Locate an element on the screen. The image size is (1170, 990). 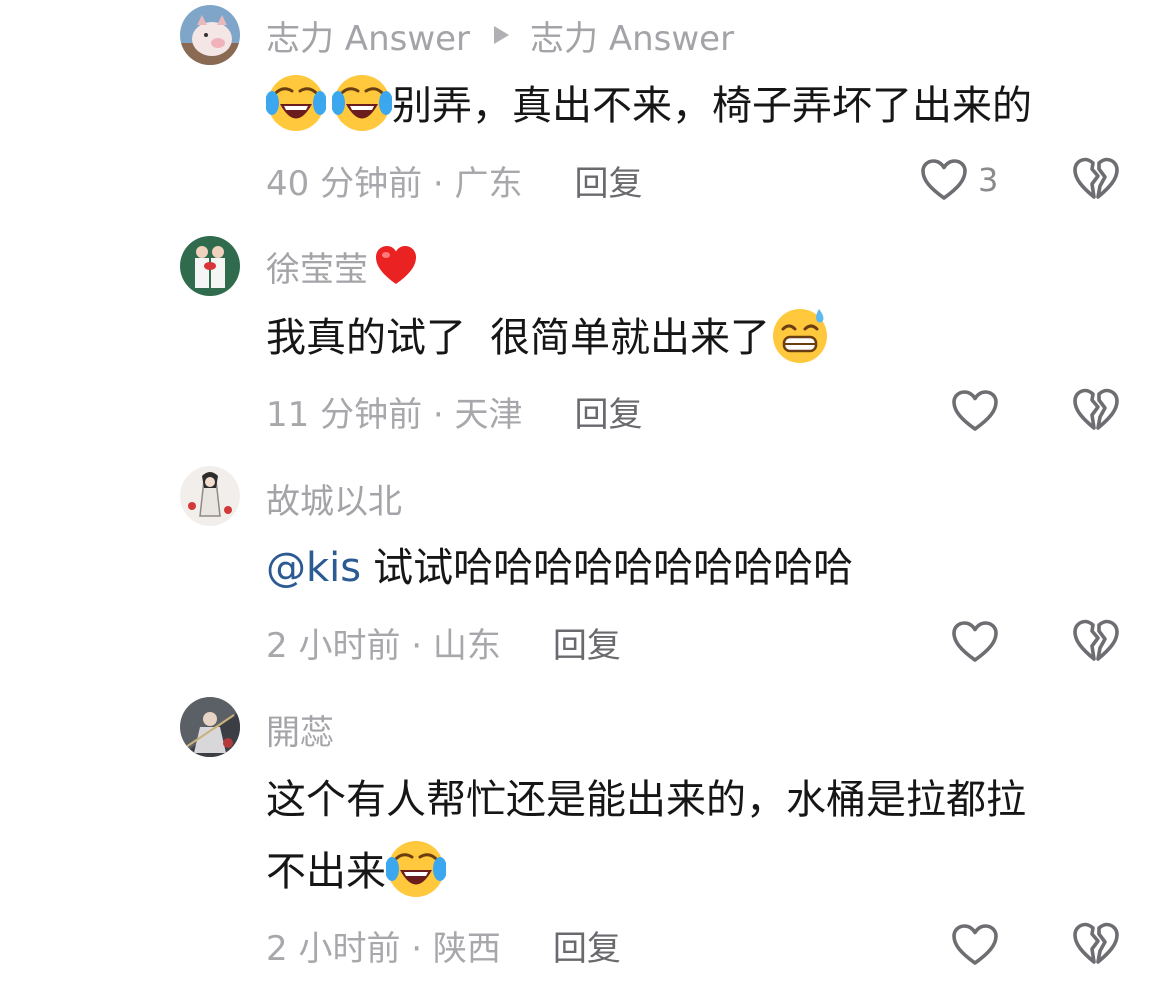
username: 開蕊 is located at coordinates (300, 729).